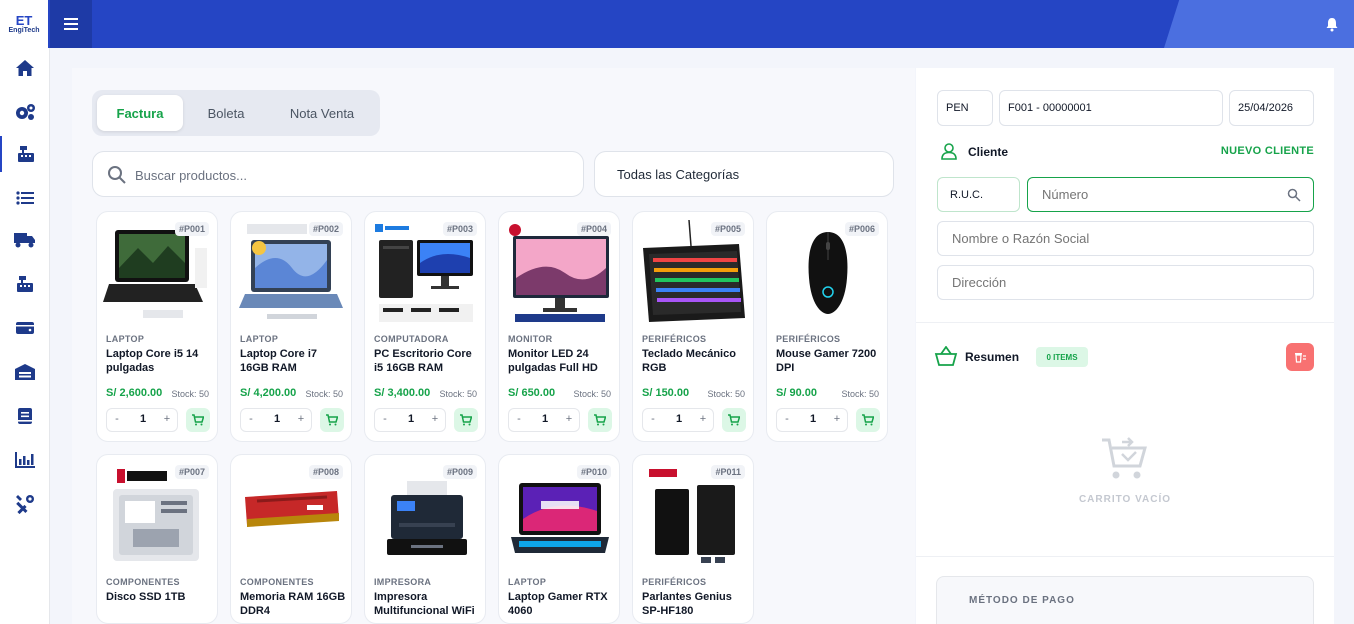 Image resolution: width=1354 pixels, height=624 pixels. What do you see at coordinates (1122, 238) in the screenshot?
I see `client-name-input` at bounding box center [1122, 238].